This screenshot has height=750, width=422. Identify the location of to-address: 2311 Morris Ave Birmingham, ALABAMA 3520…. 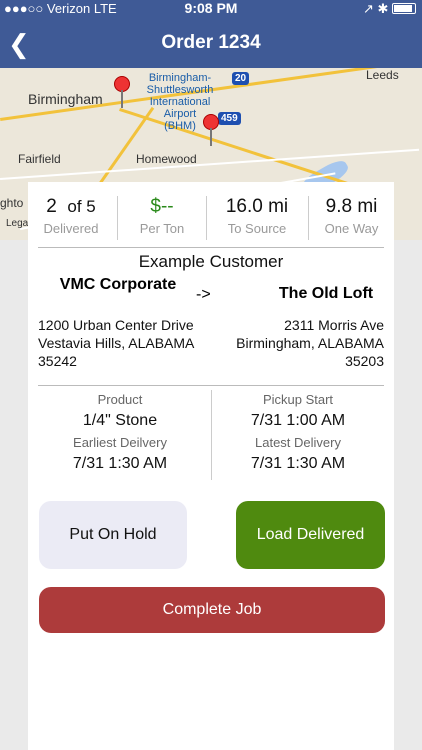
(310, 343).